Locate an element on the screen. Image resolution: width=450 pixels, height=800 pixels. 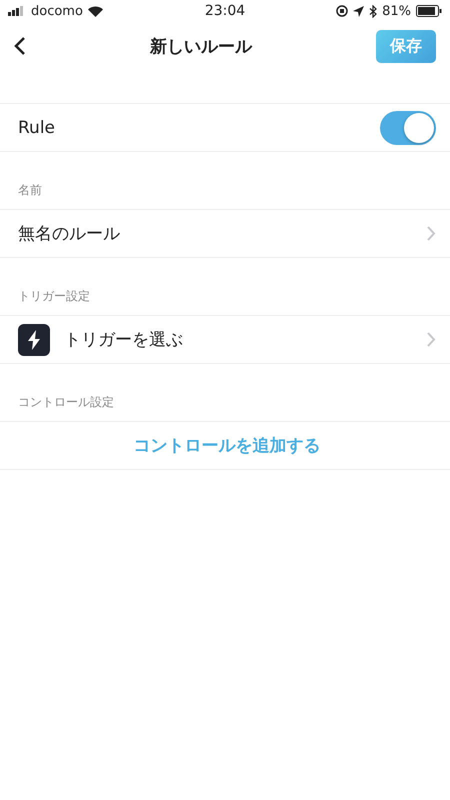
back-icon is located at coordinates (20, 46).